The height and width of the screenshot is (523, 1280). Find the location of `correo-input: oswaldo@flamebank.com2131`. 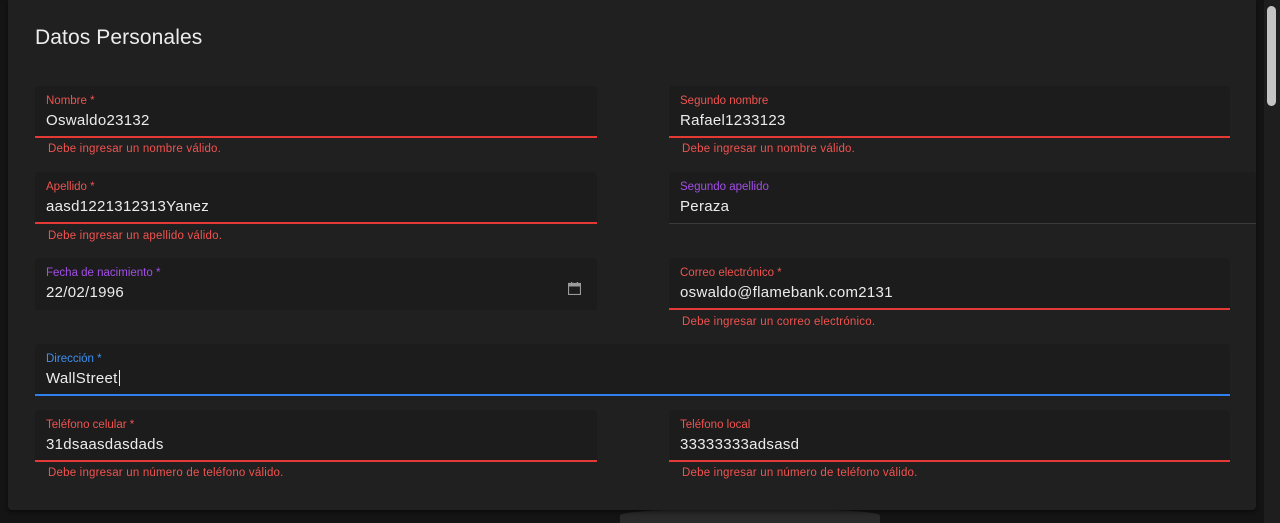

correo-input: oswaldo@flamebank.com2131 is located at coordinates (786, 292).